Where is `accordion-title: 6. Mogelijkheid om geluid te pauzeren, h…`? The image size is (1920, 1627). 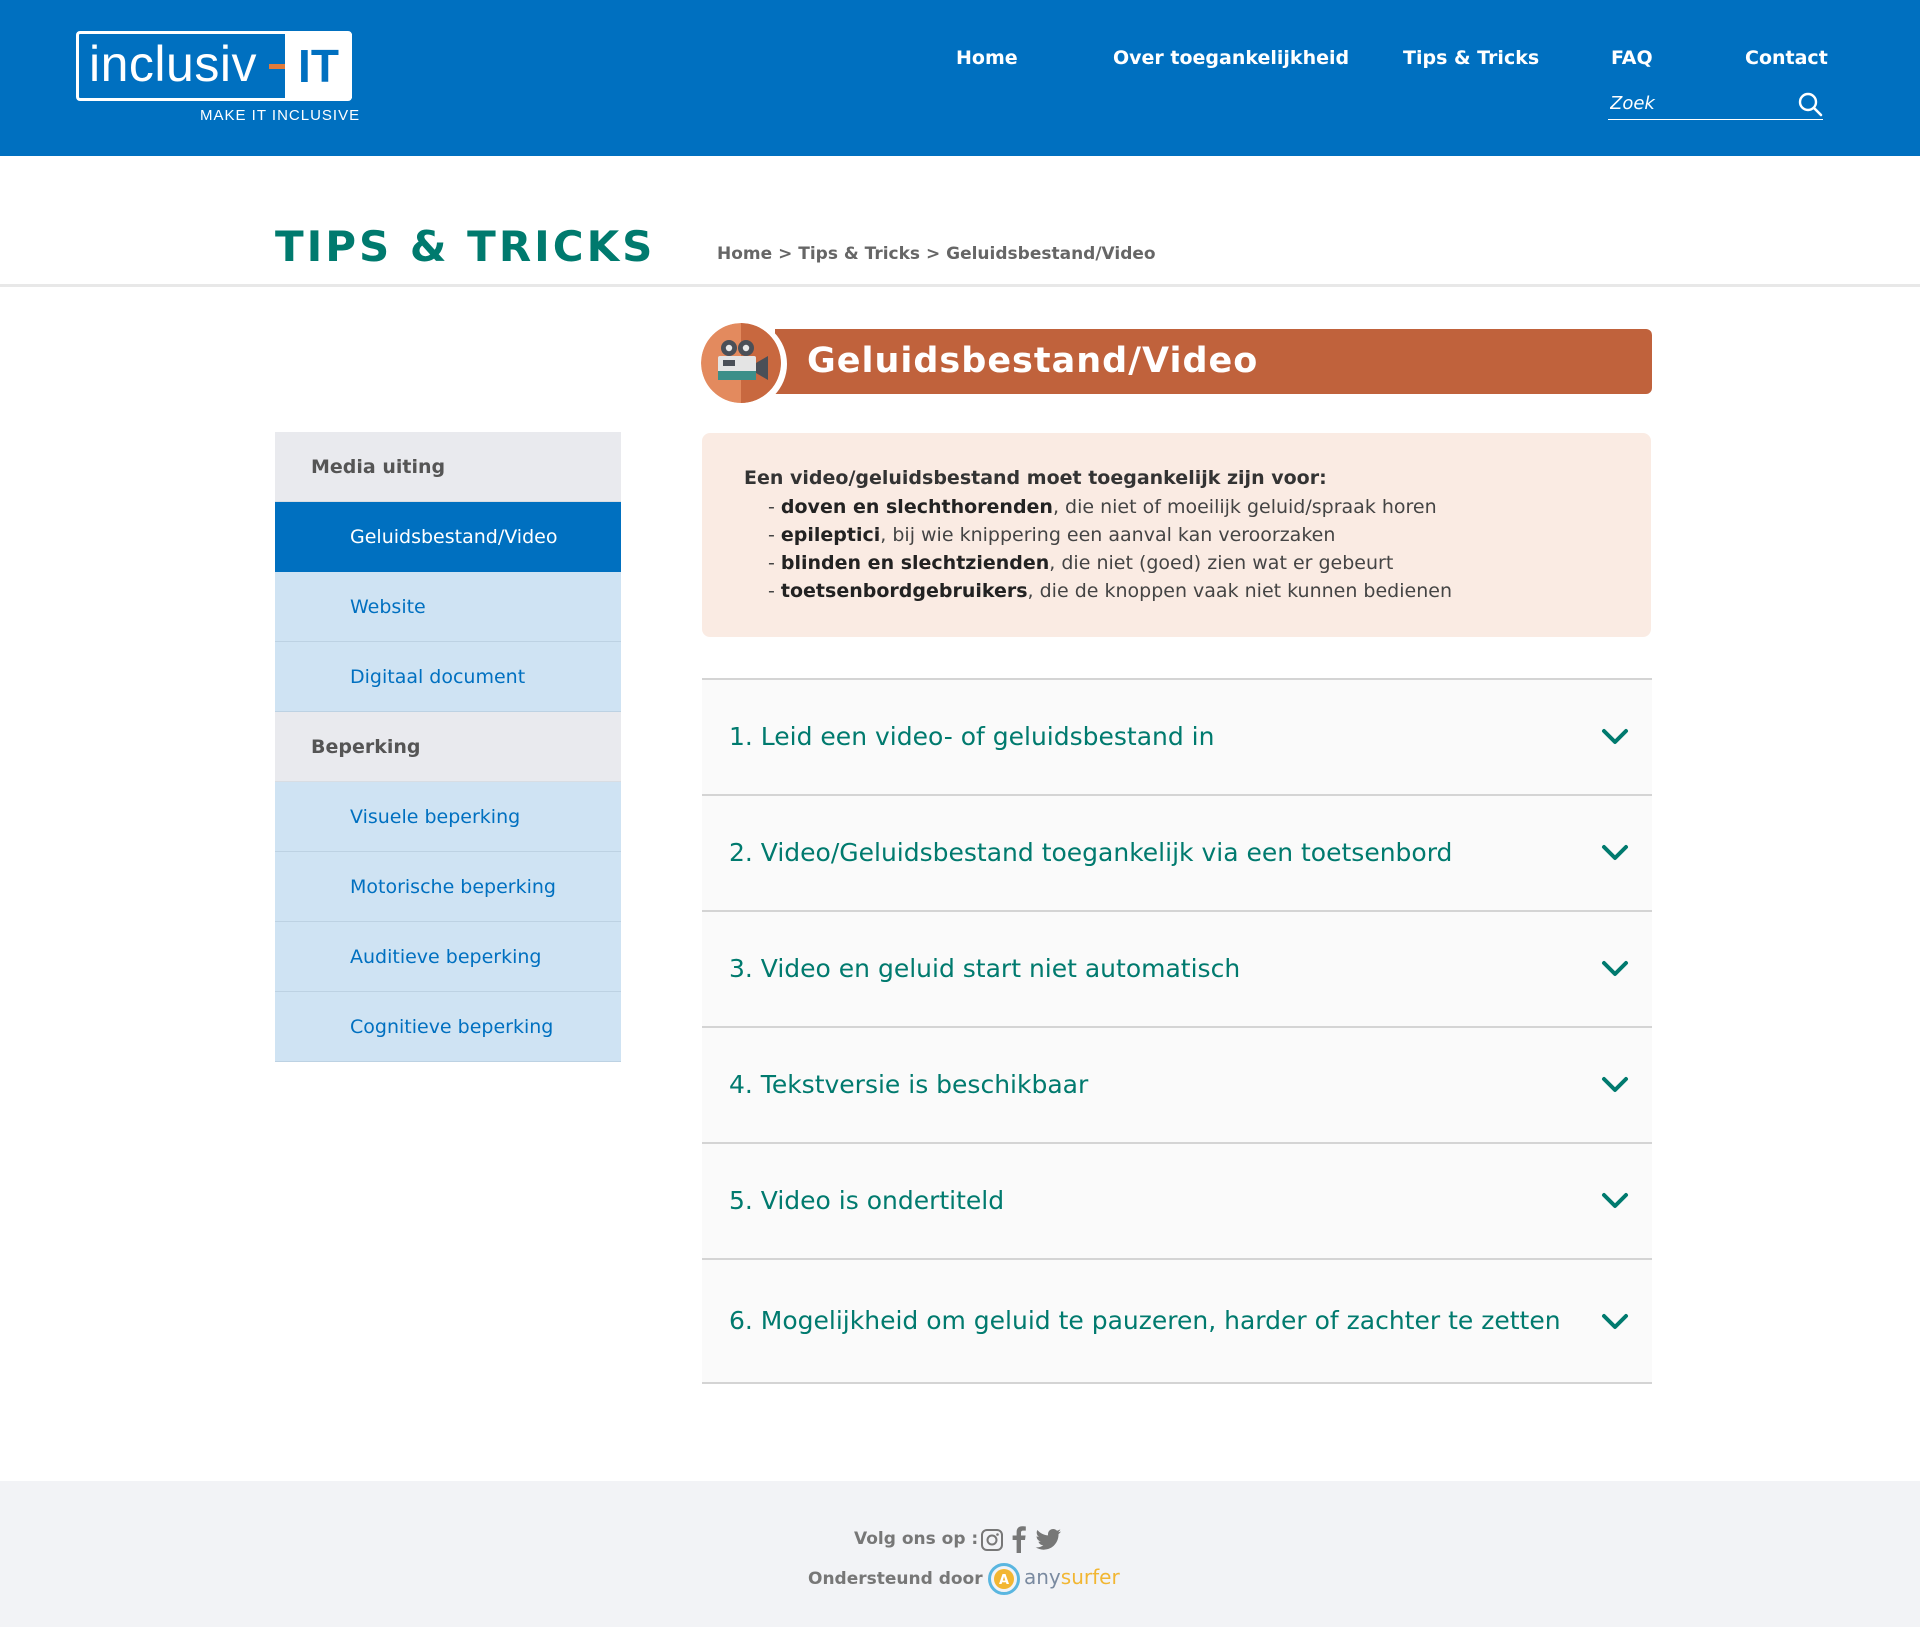 accordion-title: 6. Mogelijkheid om geluid te pauzeren, h… is located at coordinates (1145, 1320).